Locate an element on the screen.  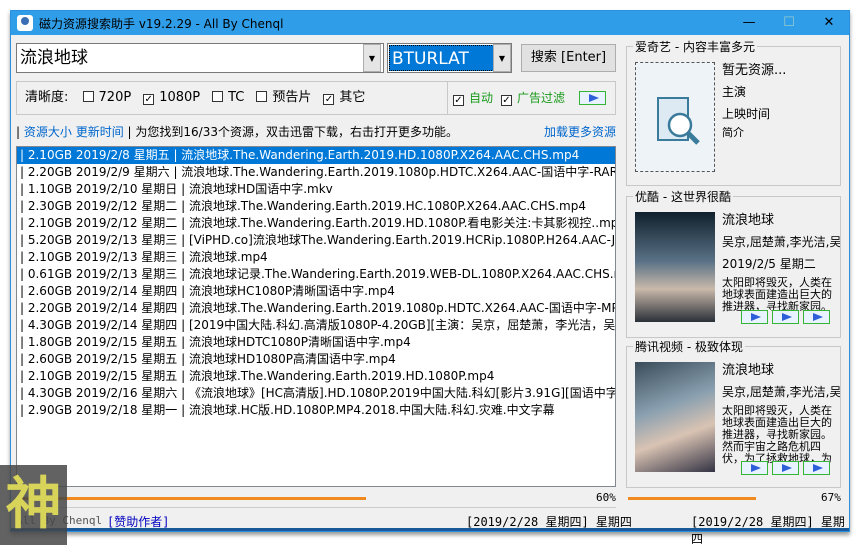
window-title: 磁力资源搜索助手 v19.2.29 - All By Chenql is located at coordinates (161, 23).